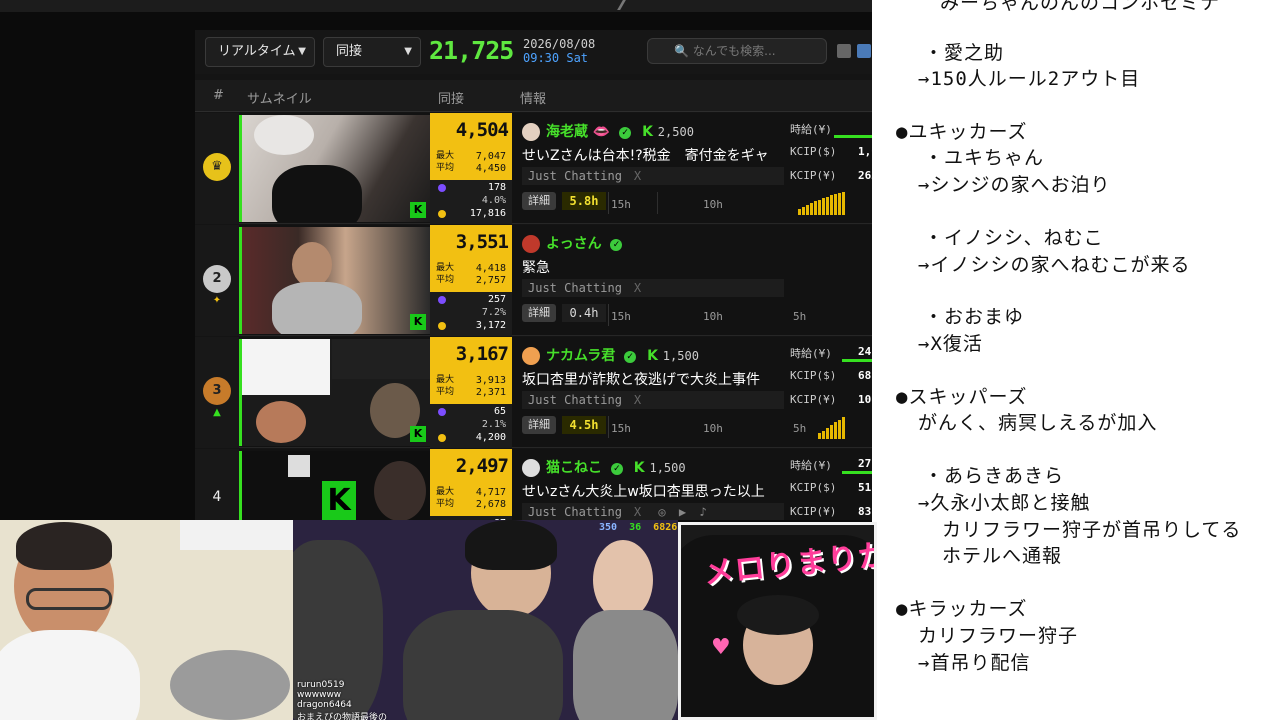 The height and width of the screenshot is (720, 1280). What do you see at coordinates (584, 243) in the screenshot?
I see `channel-name: よっさん ✓` at bounding box center [584, 243].